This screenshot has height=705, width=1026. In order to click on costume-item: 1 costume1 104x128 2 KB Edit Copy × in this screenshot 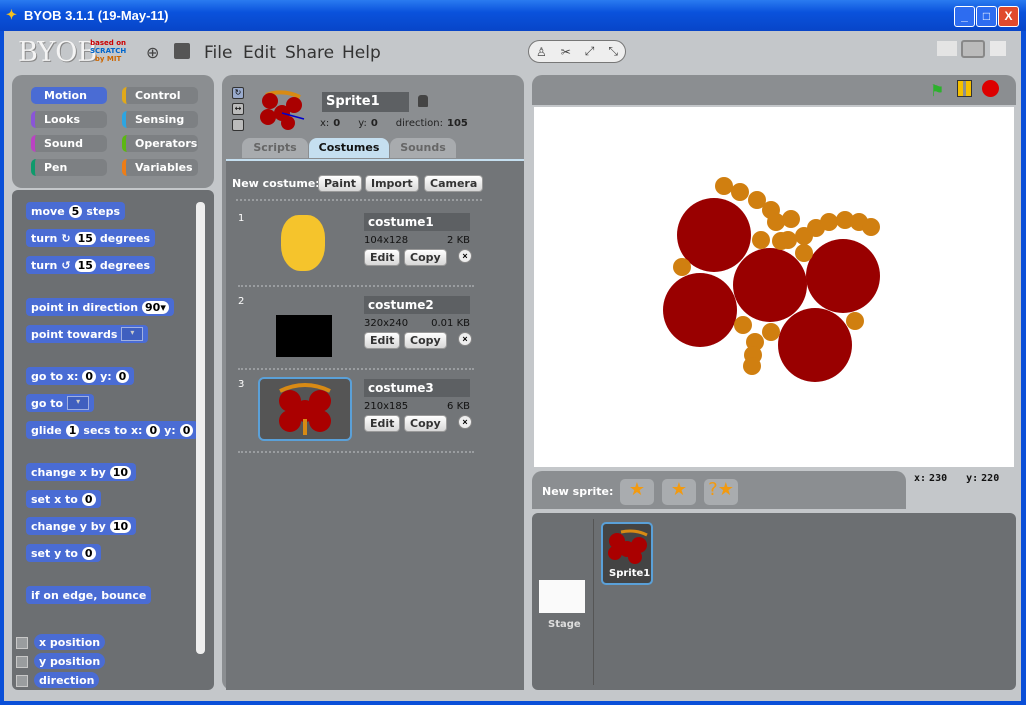, I will do `click(371, 253)`.